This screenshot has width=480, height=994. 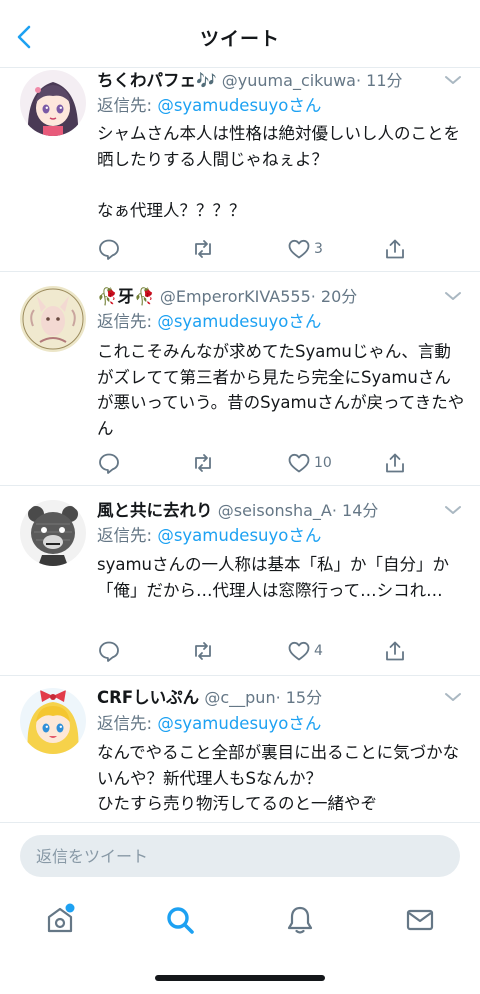 I want to click on tweet-time: · 11分, so click(x=379, y=80).